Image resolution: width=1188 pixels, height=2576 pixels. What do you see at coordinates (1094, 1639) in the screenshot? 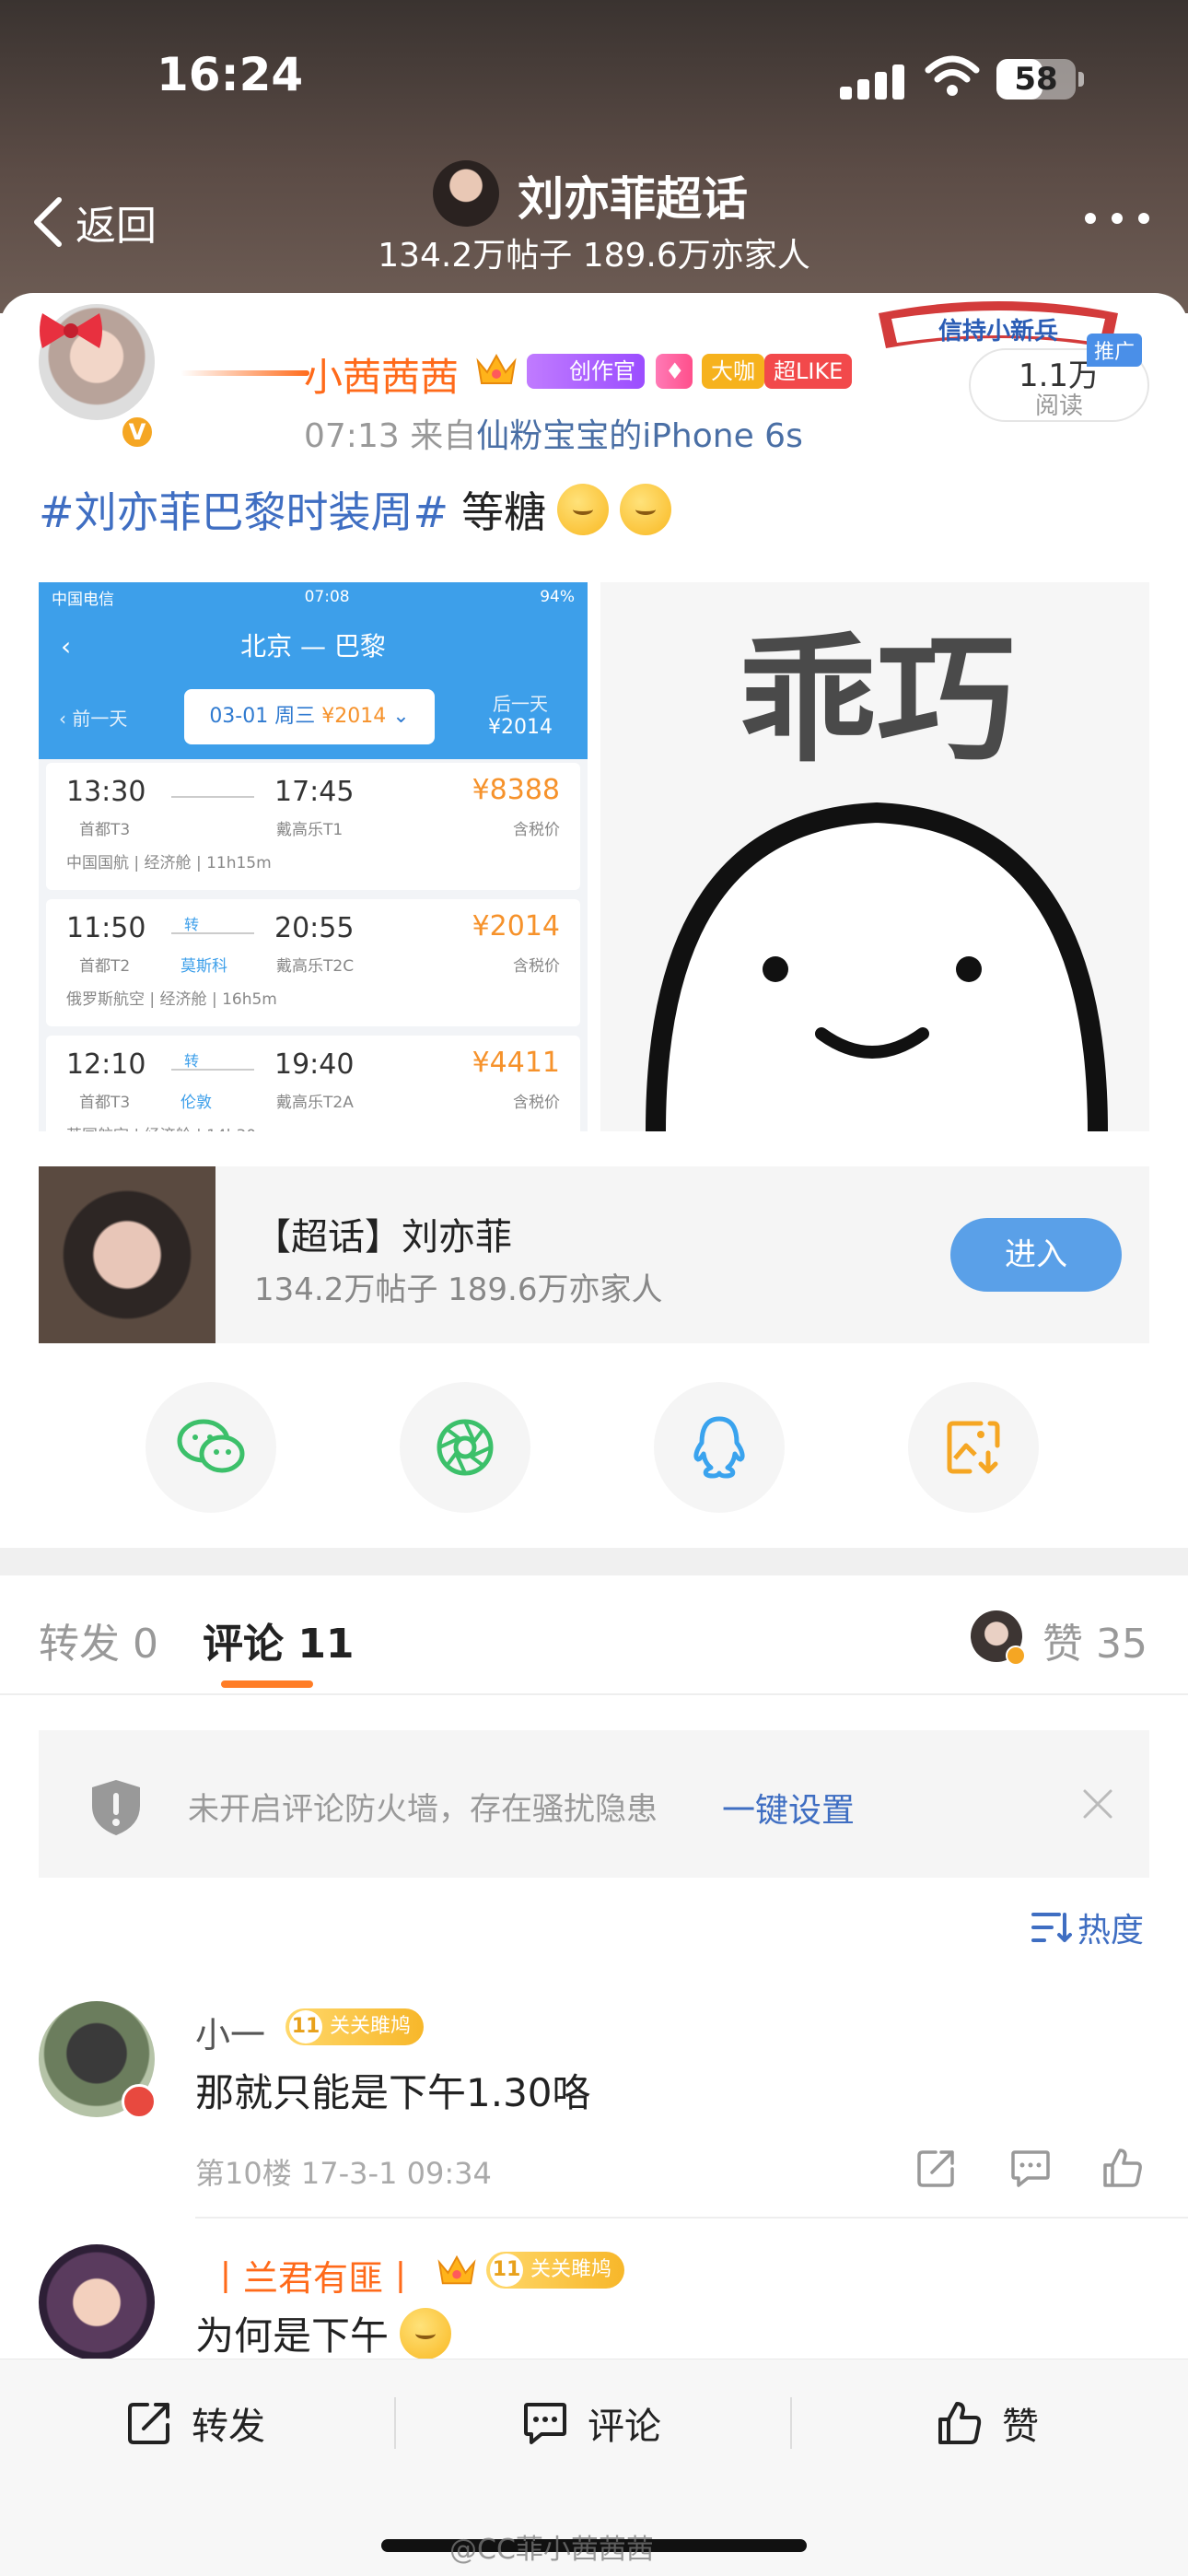
I see `tab-likes: 赞 35` at bounding box center [1094, 1639].